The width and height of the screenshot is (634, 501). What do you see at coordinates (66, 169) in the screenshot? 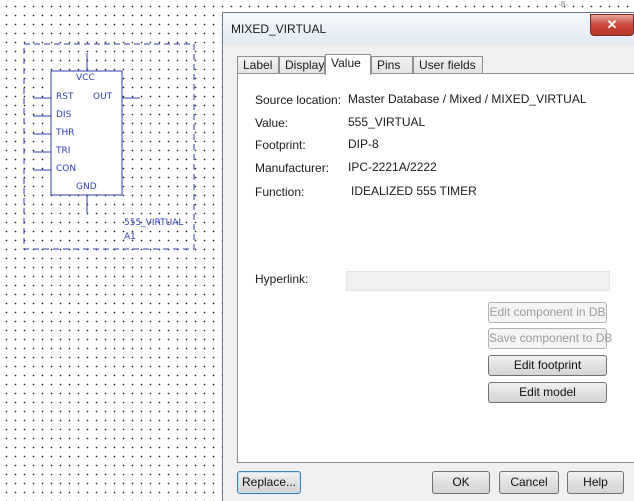
I see `pin-con-label: CON` at bounding box center [66, 169].